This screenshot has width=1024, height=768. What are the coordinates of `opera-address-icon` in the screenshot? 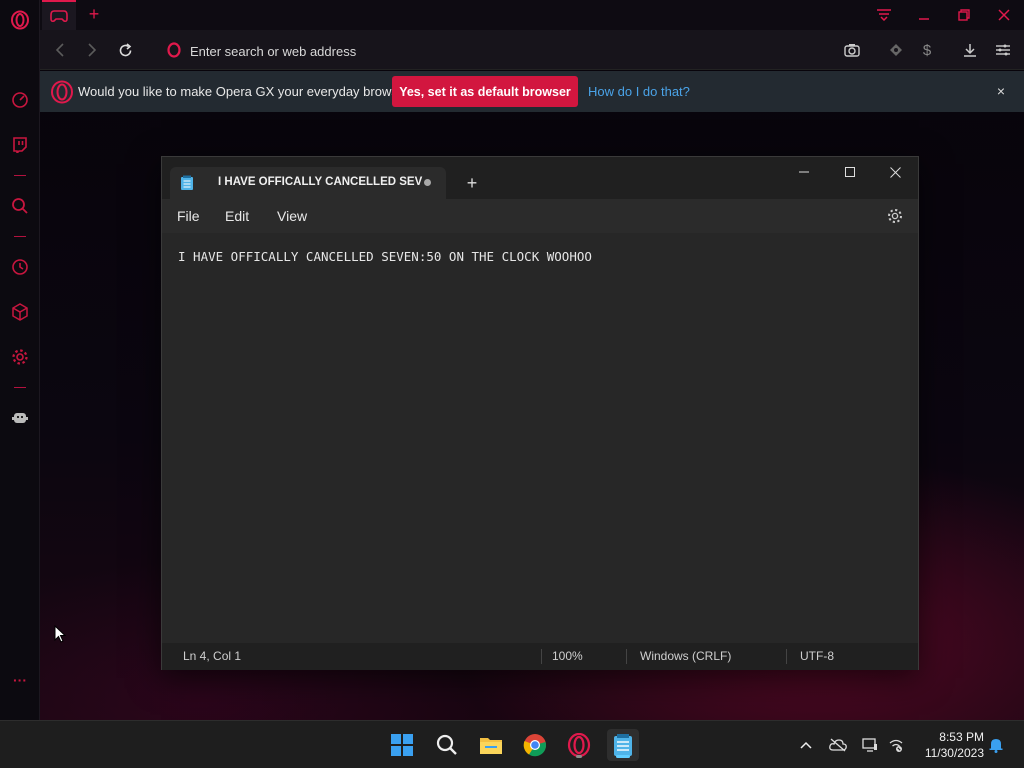 It's located at (174, 50).